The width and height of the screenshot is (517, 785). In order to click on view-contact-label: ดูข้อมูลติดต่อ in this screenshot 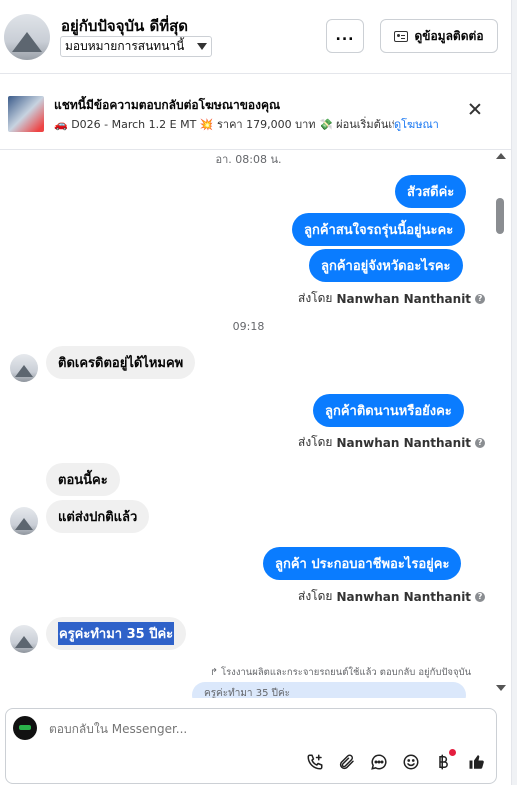, I will do `click(449, 35)`.